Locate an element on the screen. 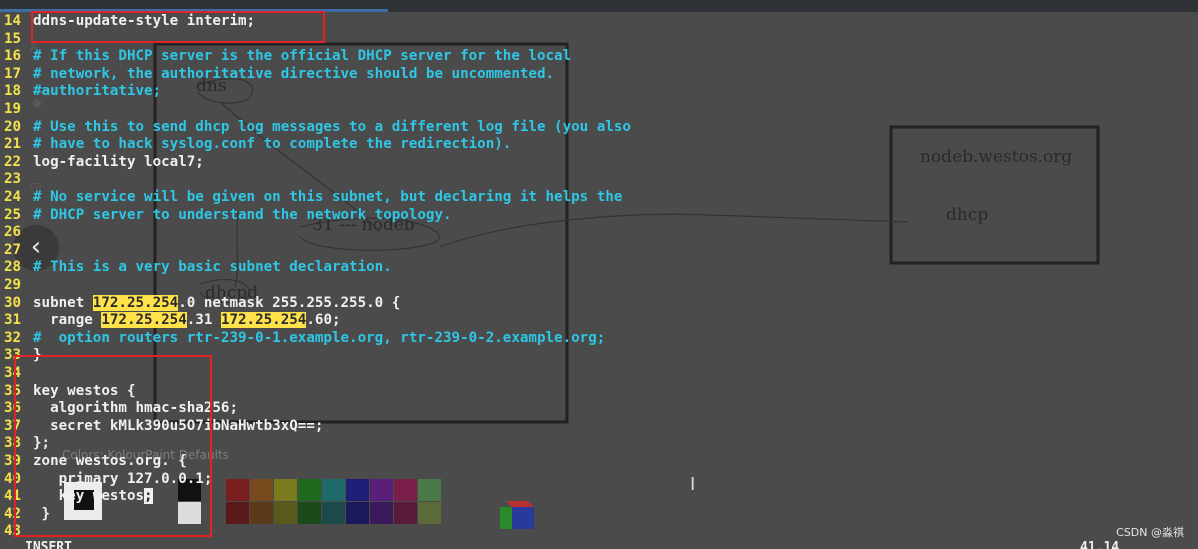 Image resolution: width=1198 pixels, height=549 pixels. line-number: 20 is located at coordinates (13, 126).